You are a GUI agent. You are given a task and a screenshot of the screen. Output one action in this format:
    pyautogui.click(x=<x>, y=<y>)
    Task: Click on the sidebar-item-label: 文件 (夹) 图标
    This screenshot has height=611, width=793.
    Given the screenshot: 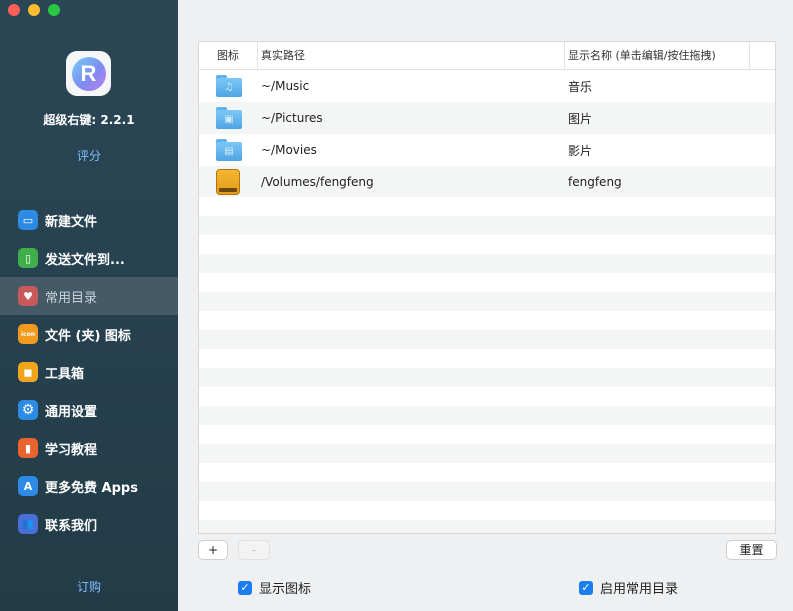 What is the action you would take?
    pyautogui.click(x=88, y=336)
    